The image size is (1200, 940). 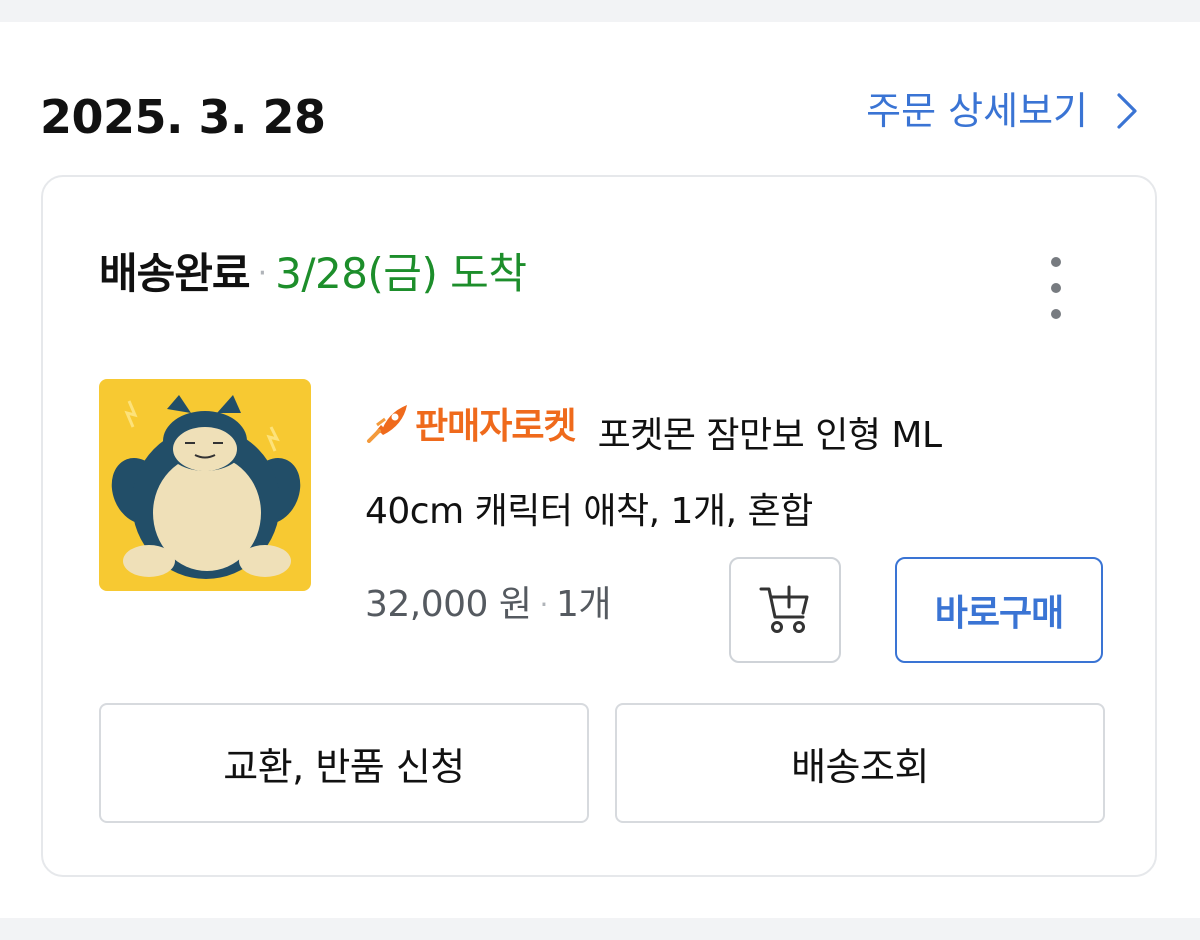 I want to click on product-price: 32,000 원, so click(x=448, y=604).